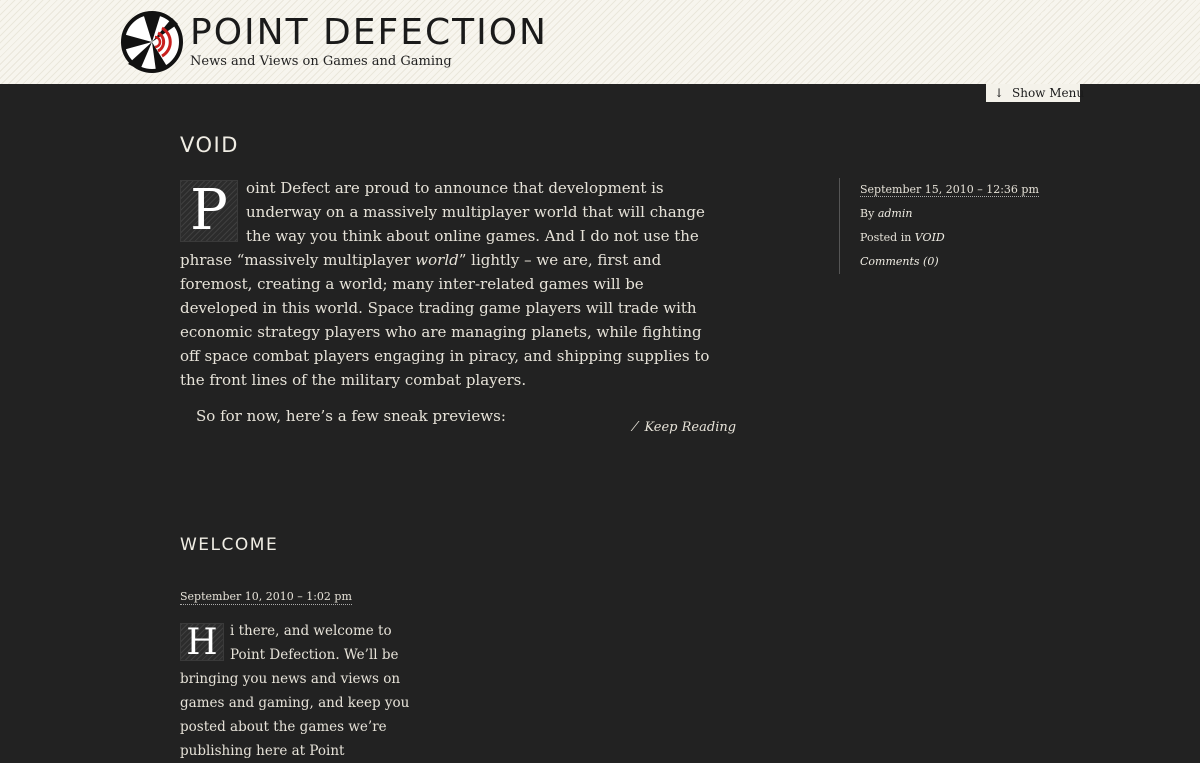 The image size is (1200, 763). I want to click on author-link: admin, so click(895, 213).